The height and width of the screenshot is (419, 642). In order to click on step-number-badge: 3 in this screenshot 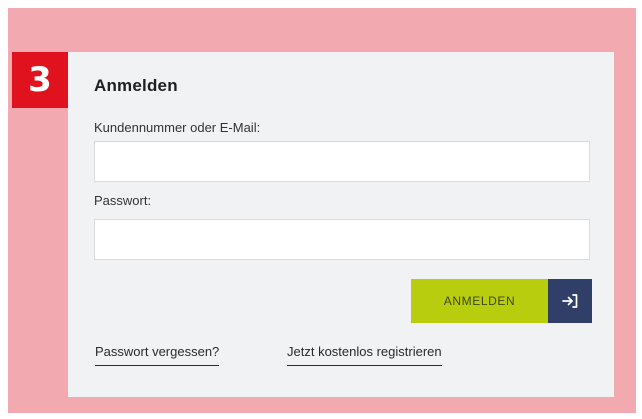, I will do `click(40, 80)`.